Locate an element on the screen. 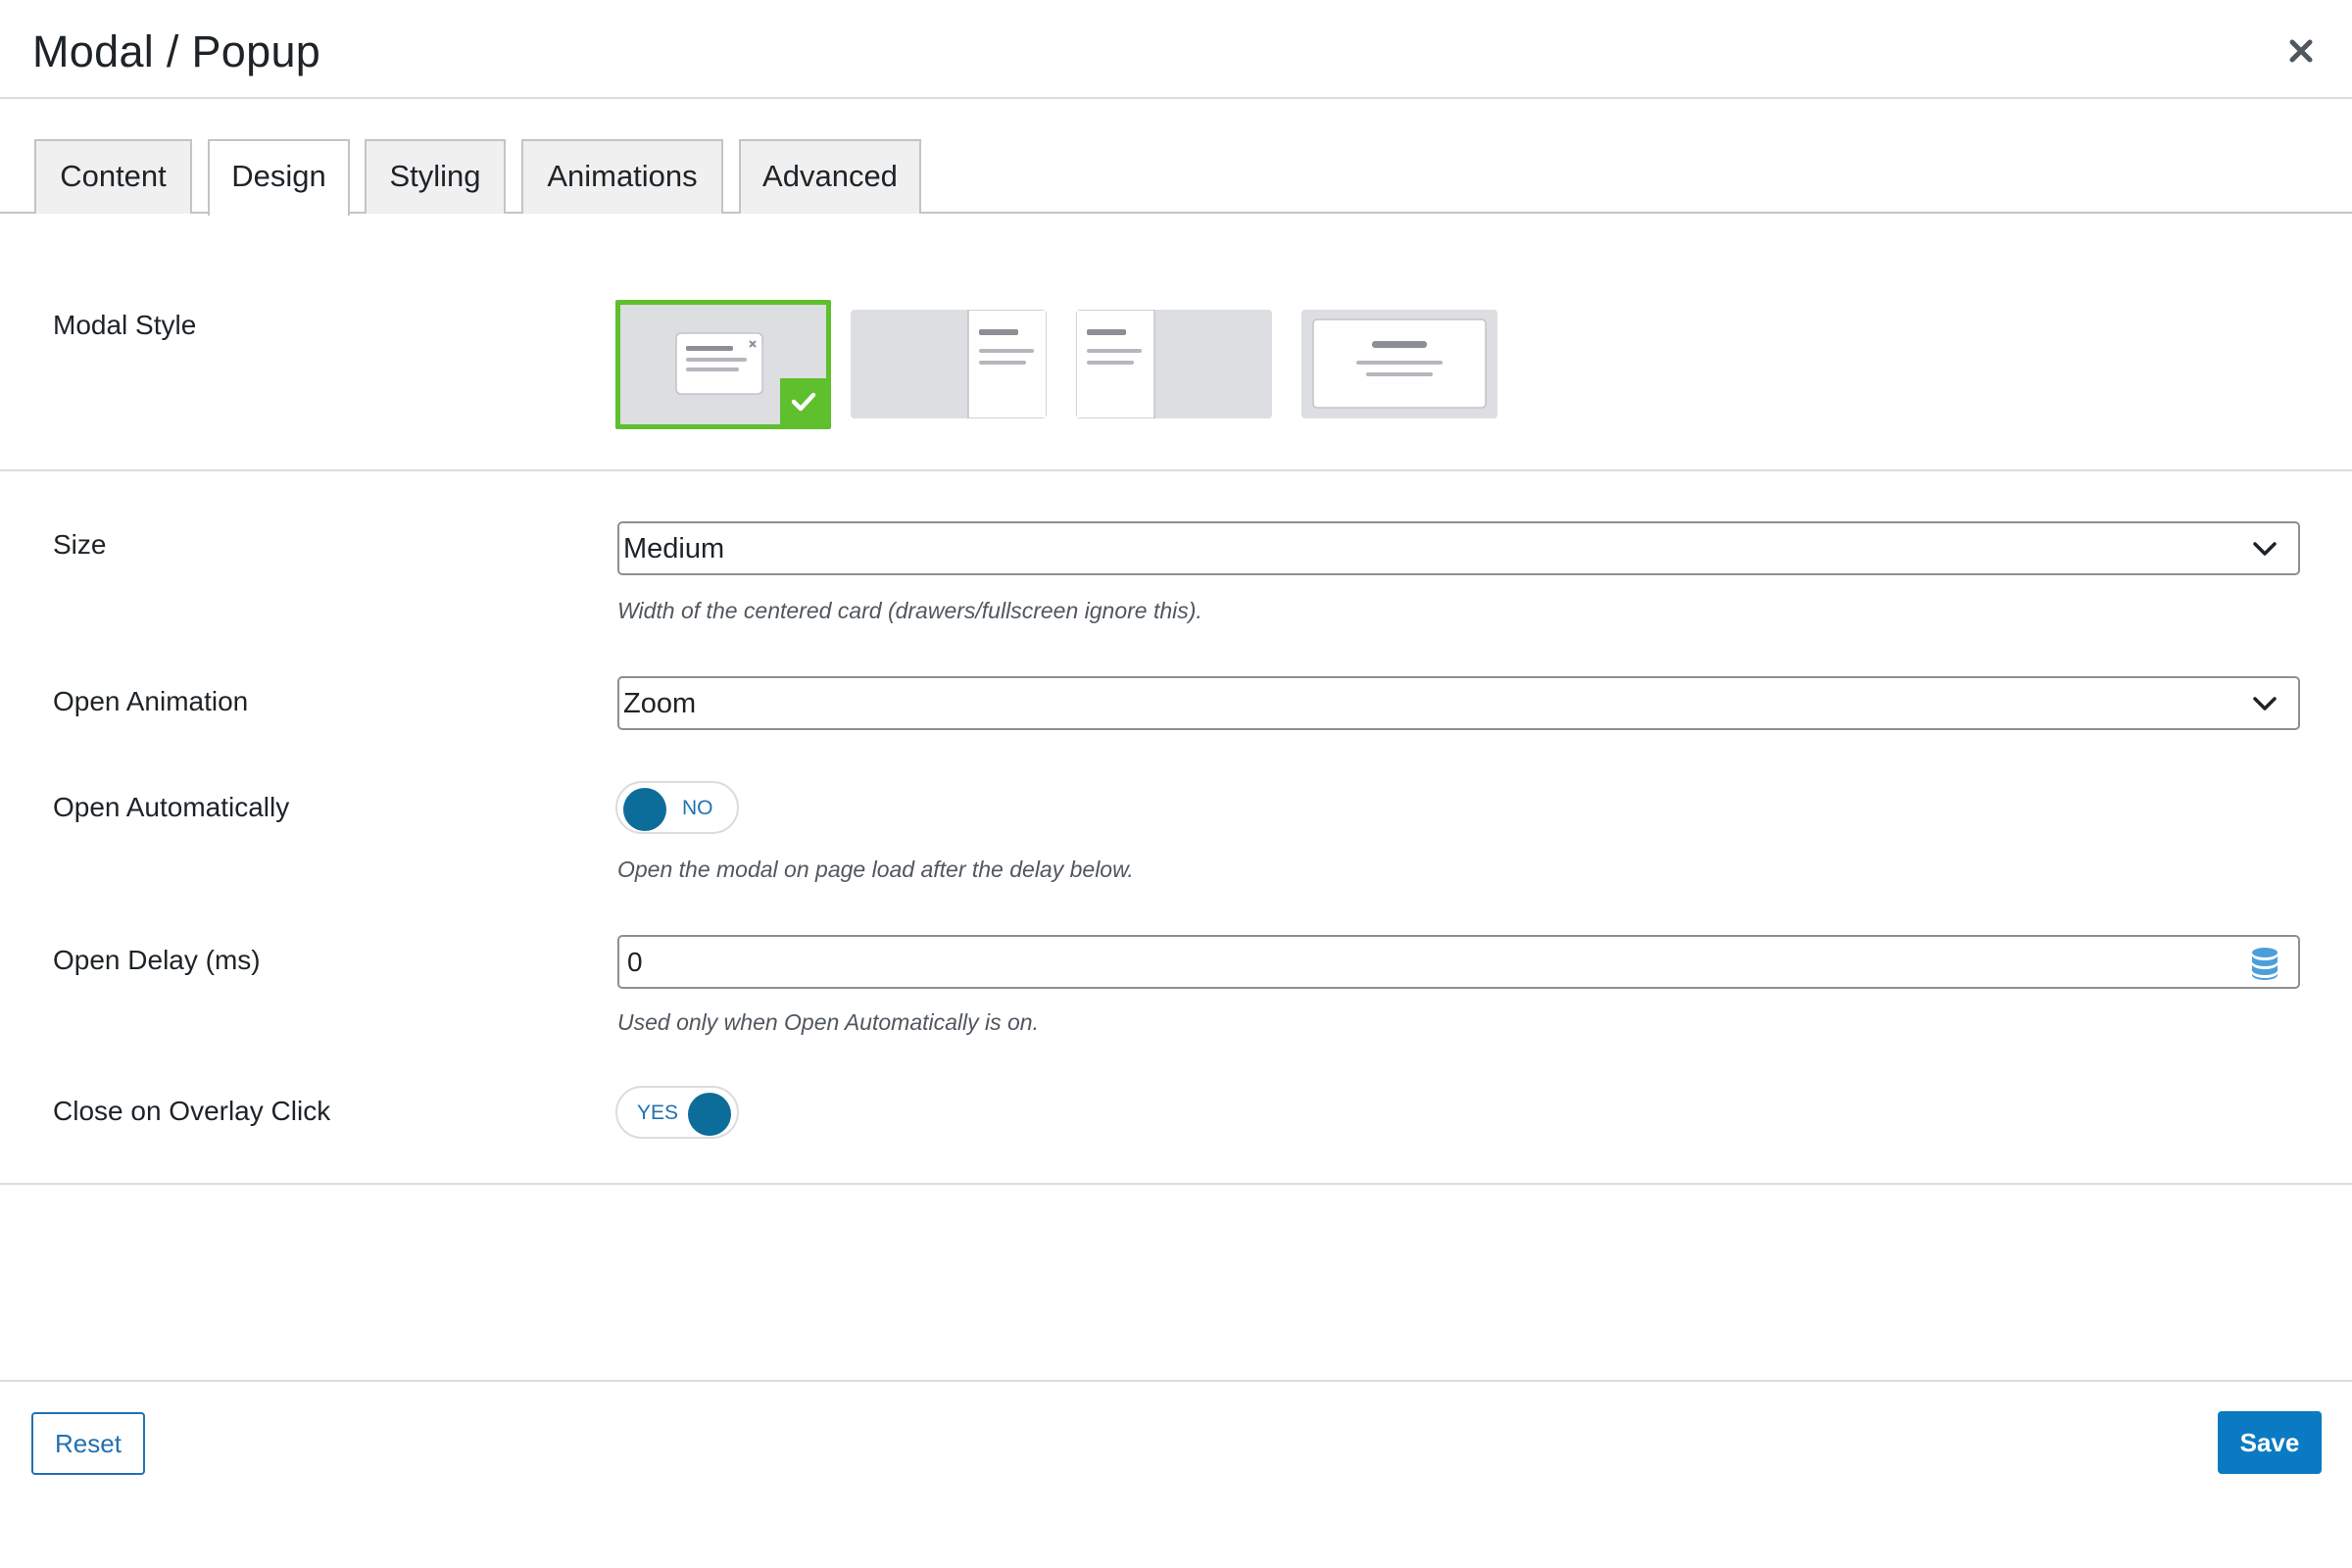 The width and height of the screenshot is (2352, 1568). open-delay-field is located at coordinates (1458, 962).